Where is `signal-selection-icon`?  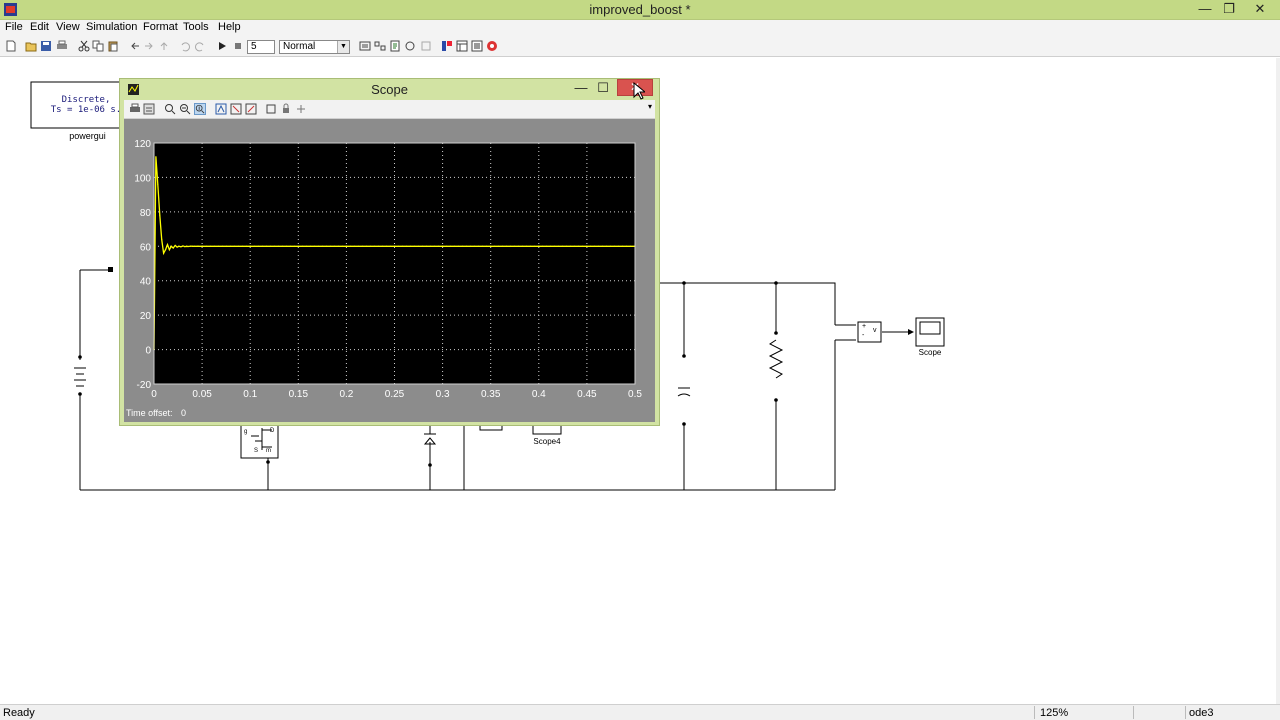 signal-selection-icon is located at coordinates (301, 109).